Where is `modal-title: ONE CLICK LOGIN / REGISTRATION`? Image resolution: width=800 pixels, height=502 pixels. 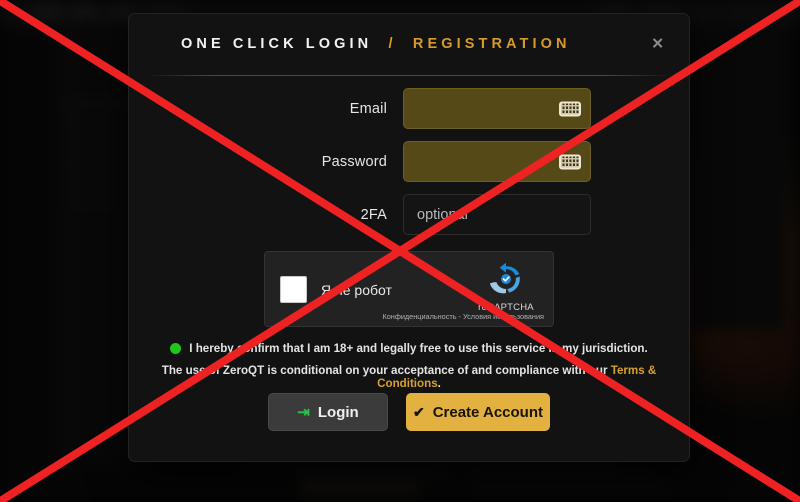
modal-title: ONE CLICK LOGIN / REGISTRATION is located at coordinates (376, 44).